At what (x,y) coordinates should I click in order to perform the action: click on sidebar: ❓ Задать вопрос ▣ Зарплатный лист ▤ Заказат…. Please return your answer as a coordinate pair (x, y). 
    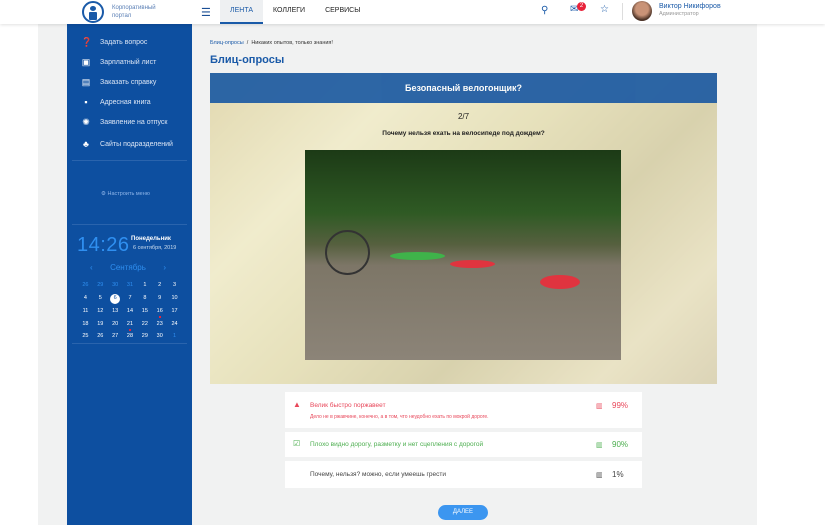
    Looking at the image, I should click on (129, 274).